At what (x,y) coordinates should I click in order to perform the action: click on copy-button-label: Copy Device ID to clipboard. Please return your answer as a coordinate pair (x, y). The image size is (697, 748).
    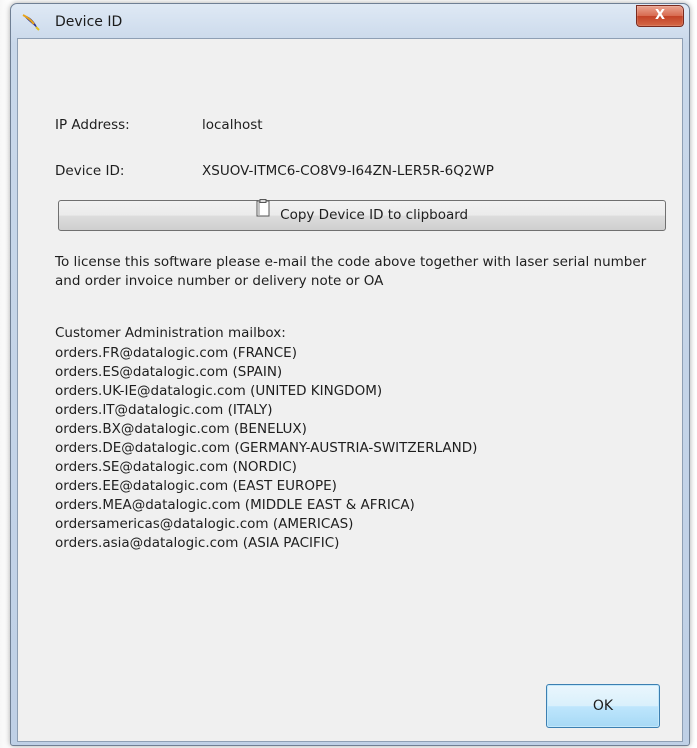
    Looking at the image, I should click on (374, 215).